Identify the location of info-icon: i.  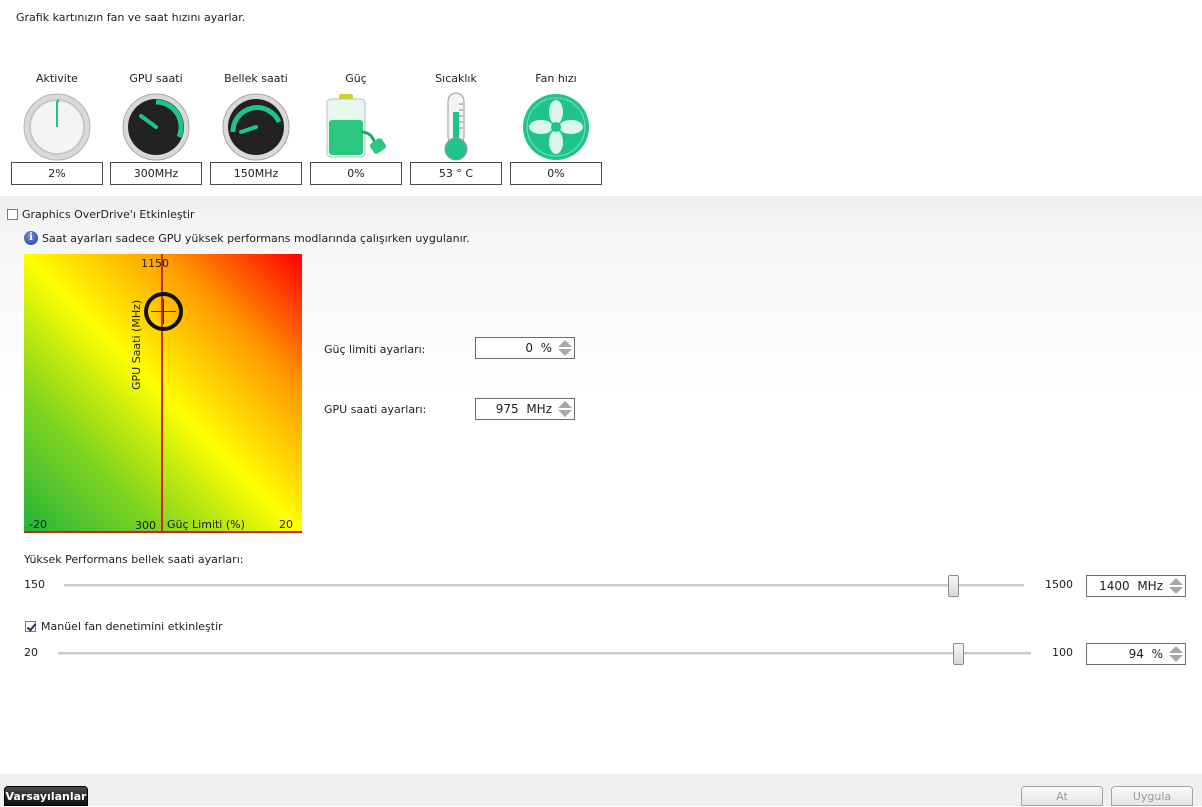
(31, 238).